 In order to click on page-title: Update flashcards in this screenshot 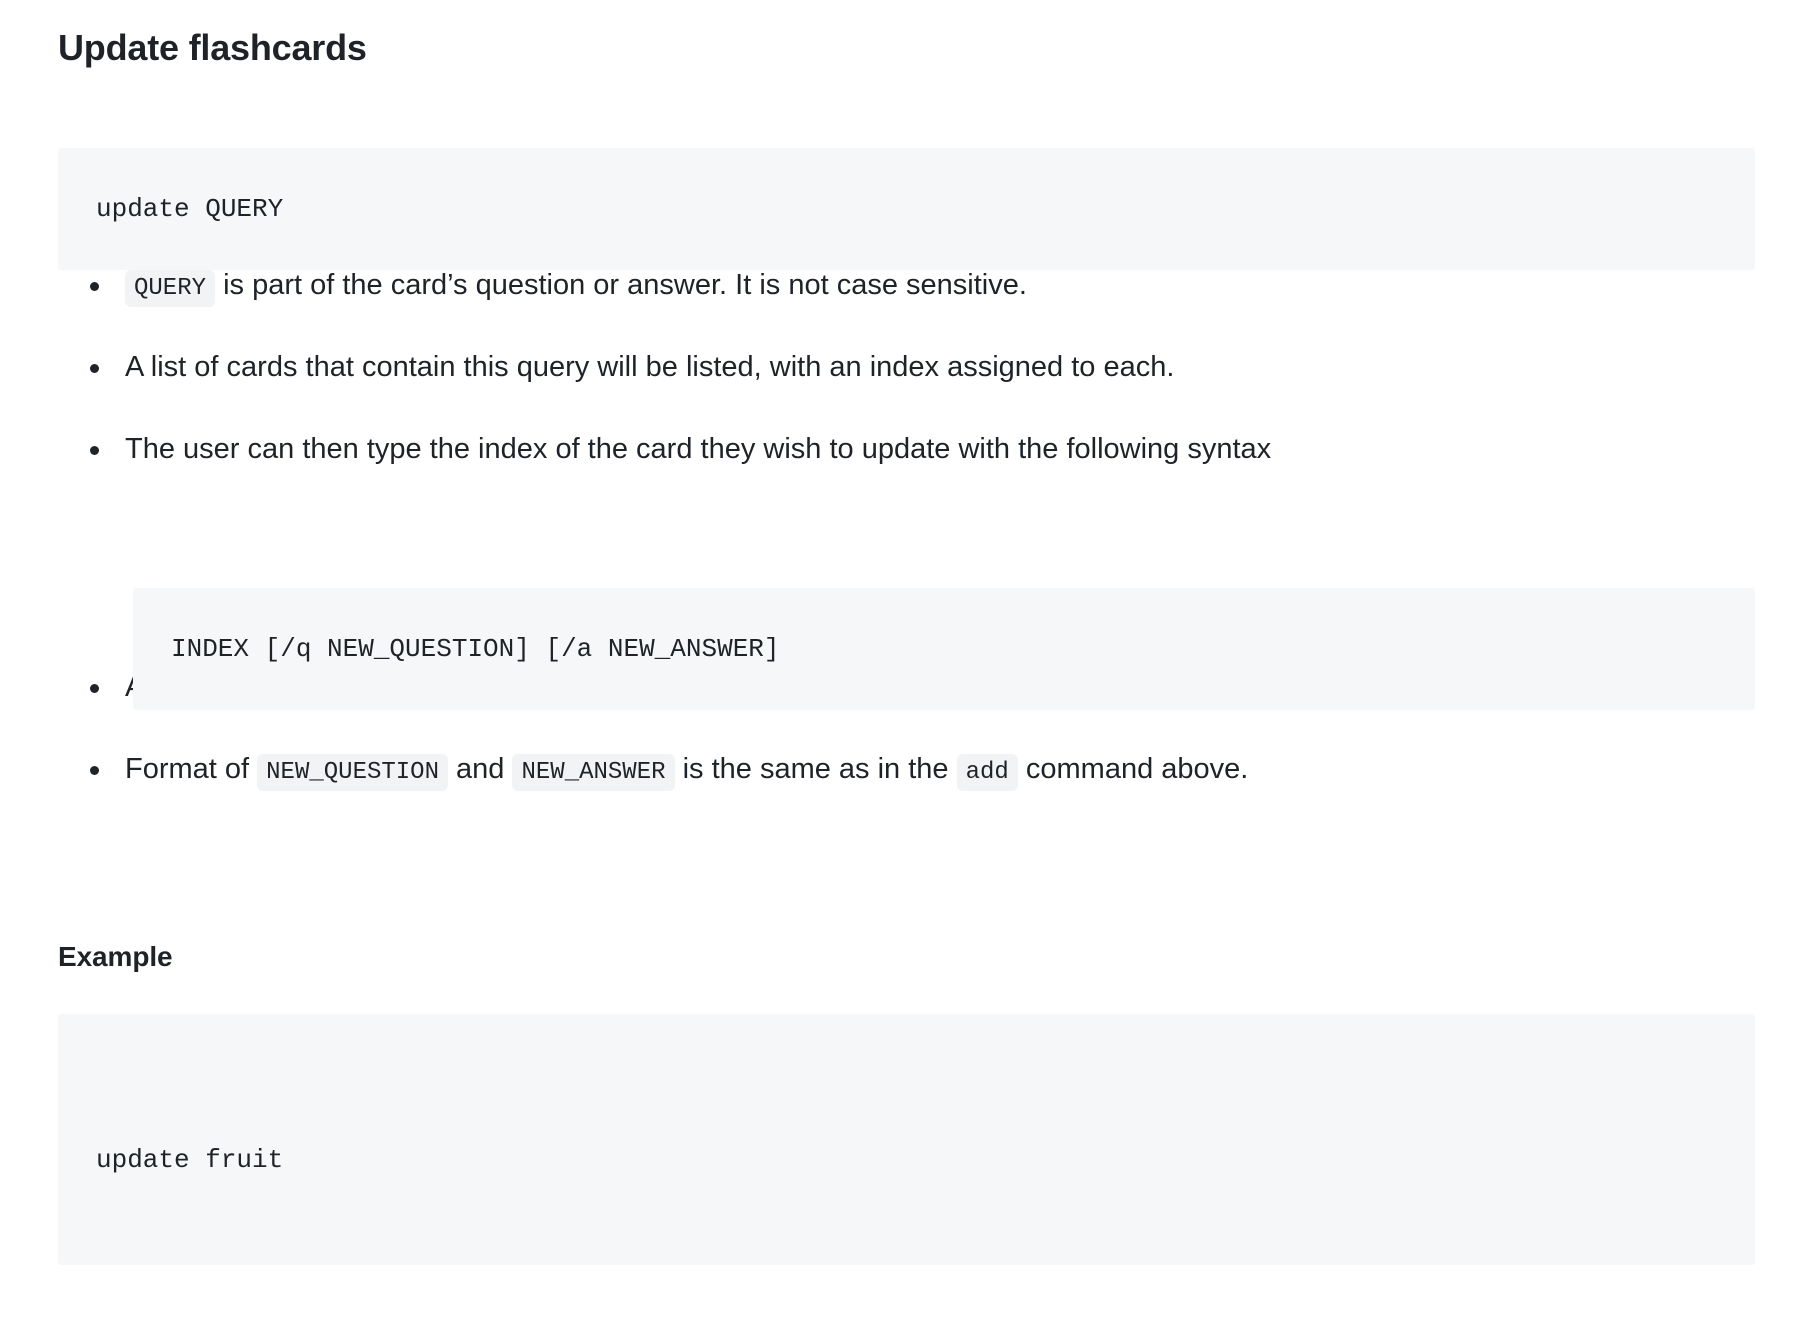, I will do `click(212, 47)`.